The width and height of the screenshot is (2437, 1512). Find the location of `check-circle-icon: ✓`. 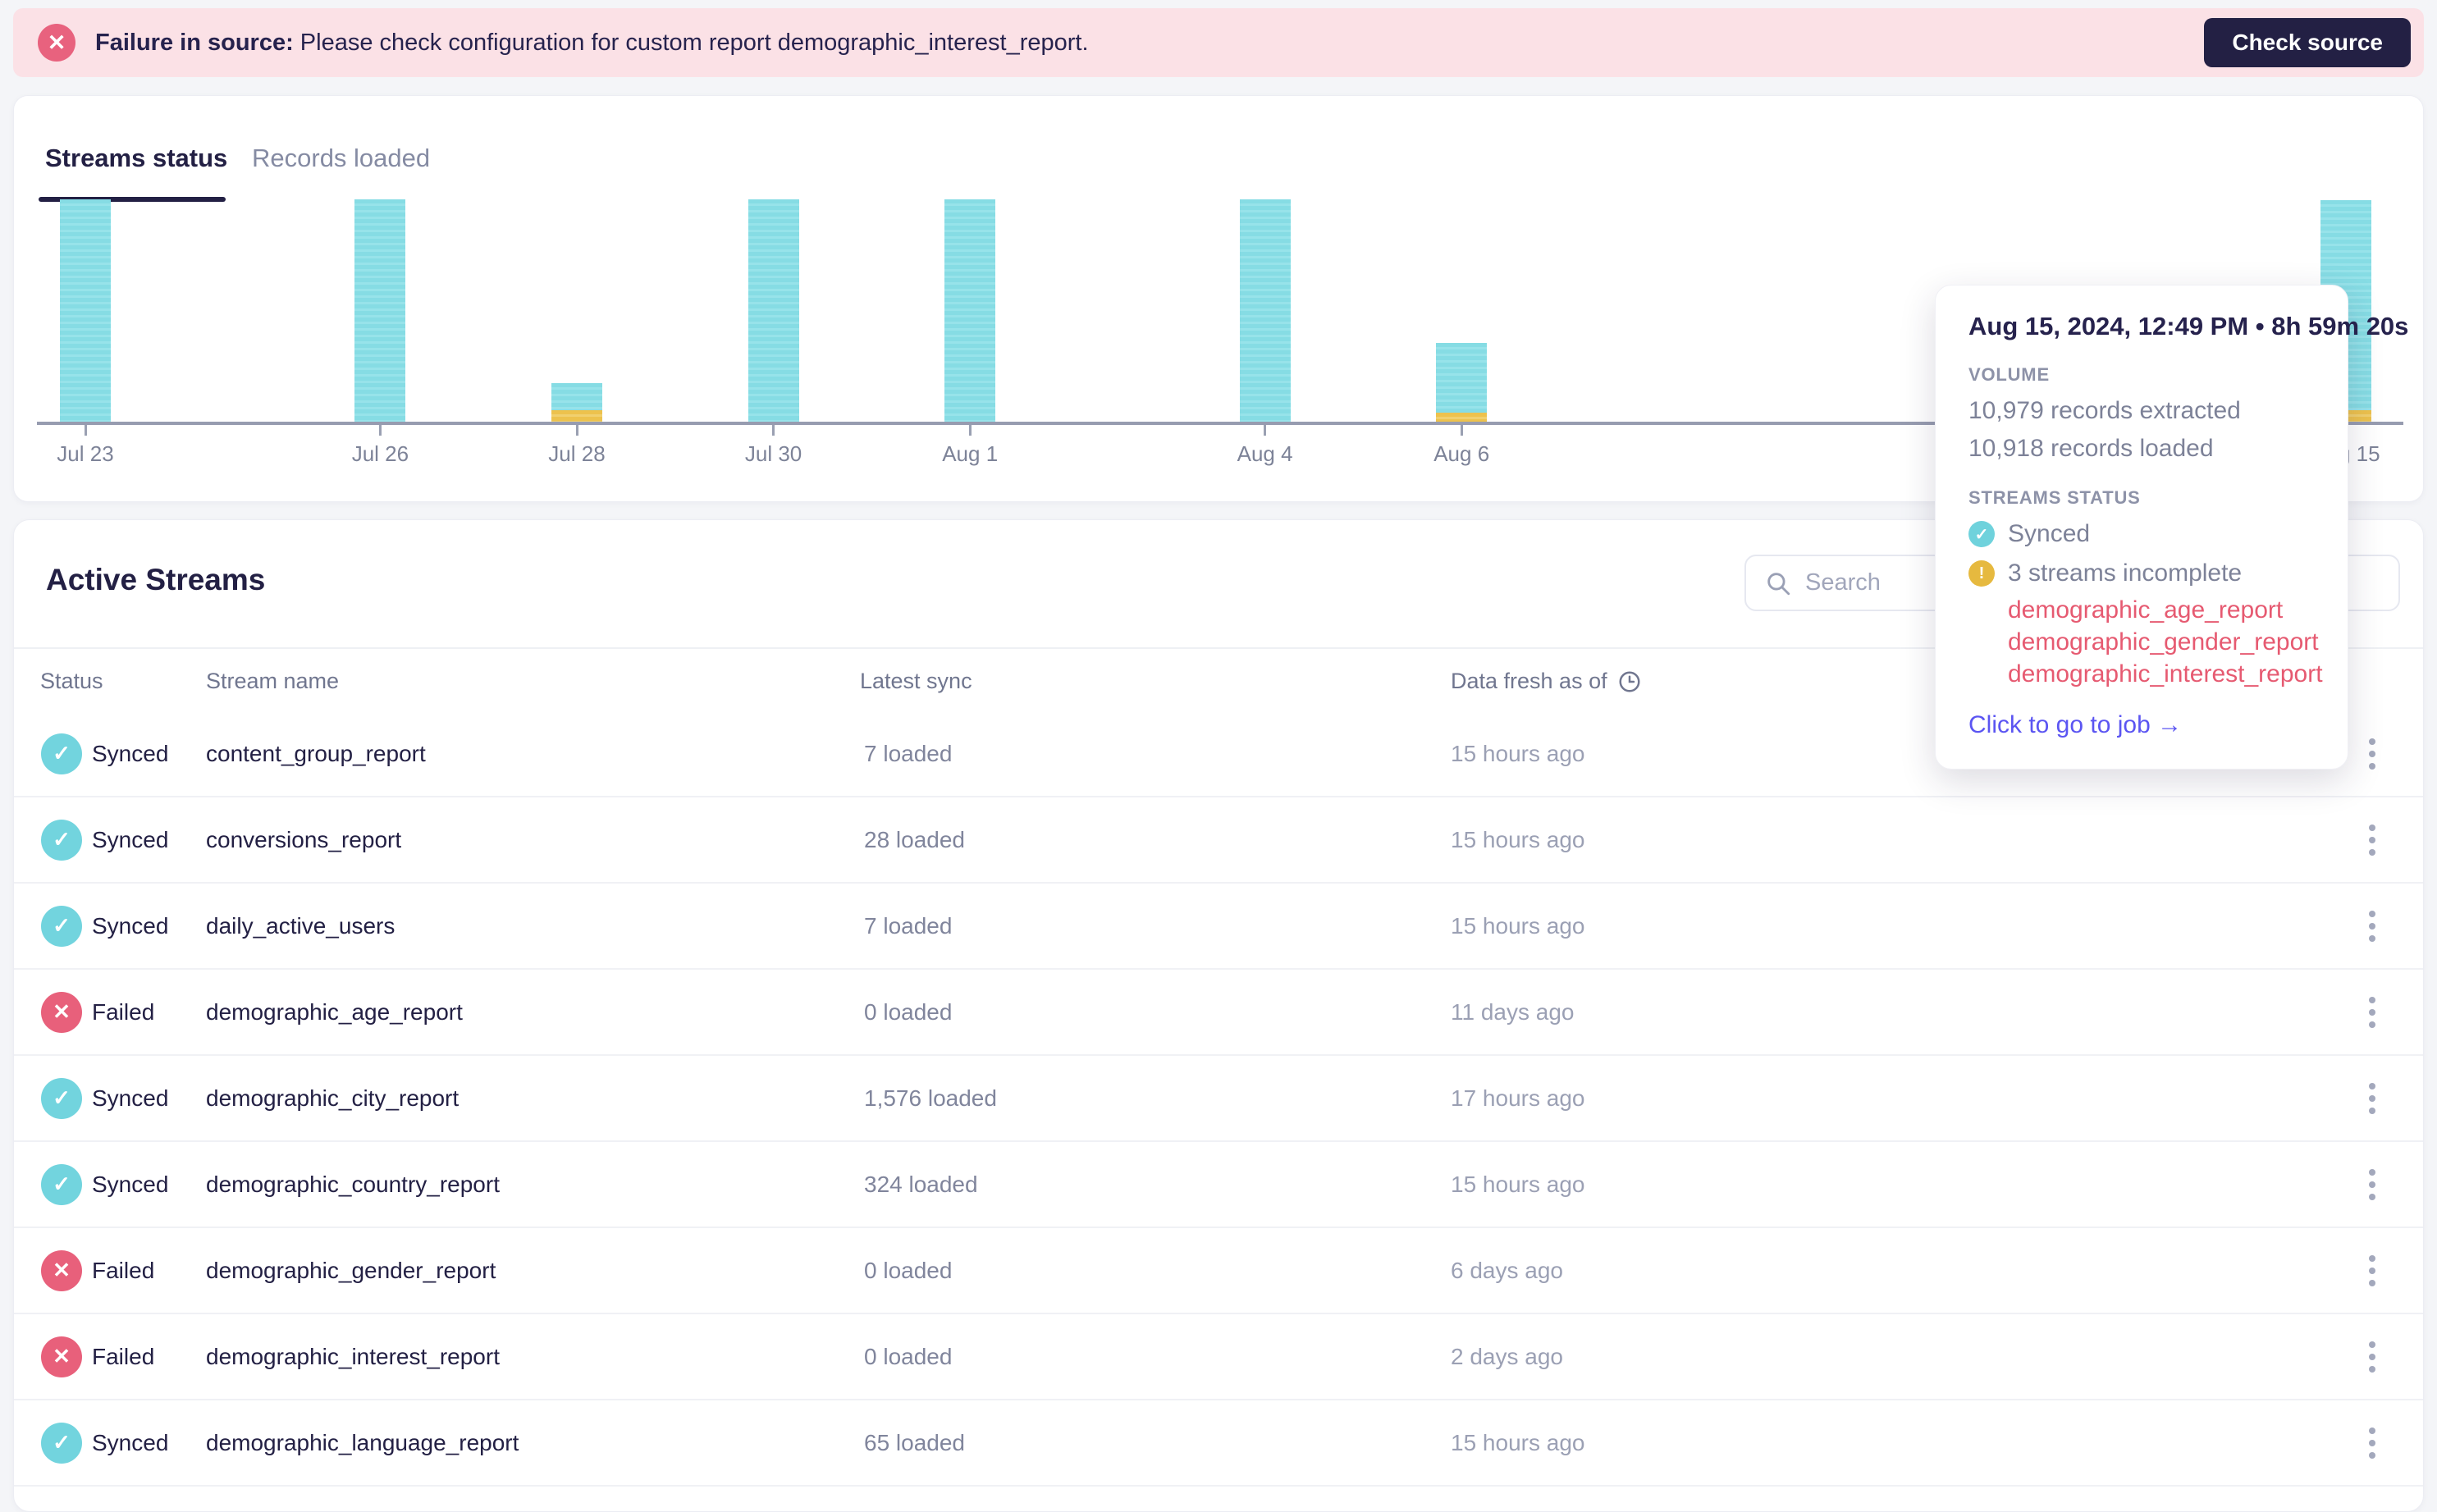

check-circle-icon: ✓ is located at coordinates (1982, 534).